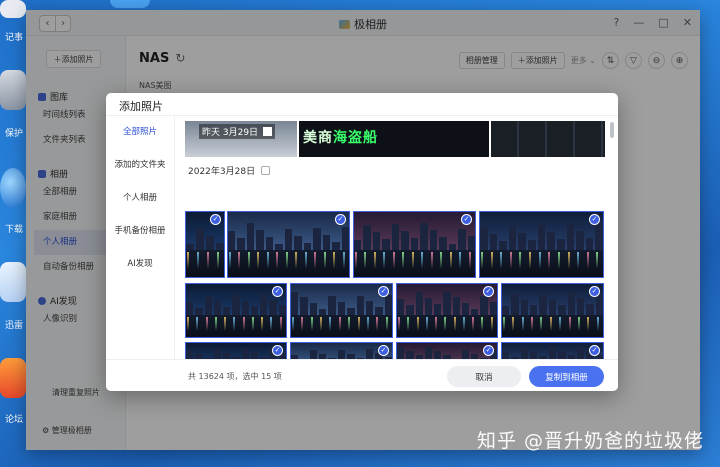 This screenshot has height=467, width=720. Describe the element at coordinates (362, 375) in the screenshot. I see `dialog-footer: 共 13624 项，选中 15 项 取消 复制到相册` at that location.